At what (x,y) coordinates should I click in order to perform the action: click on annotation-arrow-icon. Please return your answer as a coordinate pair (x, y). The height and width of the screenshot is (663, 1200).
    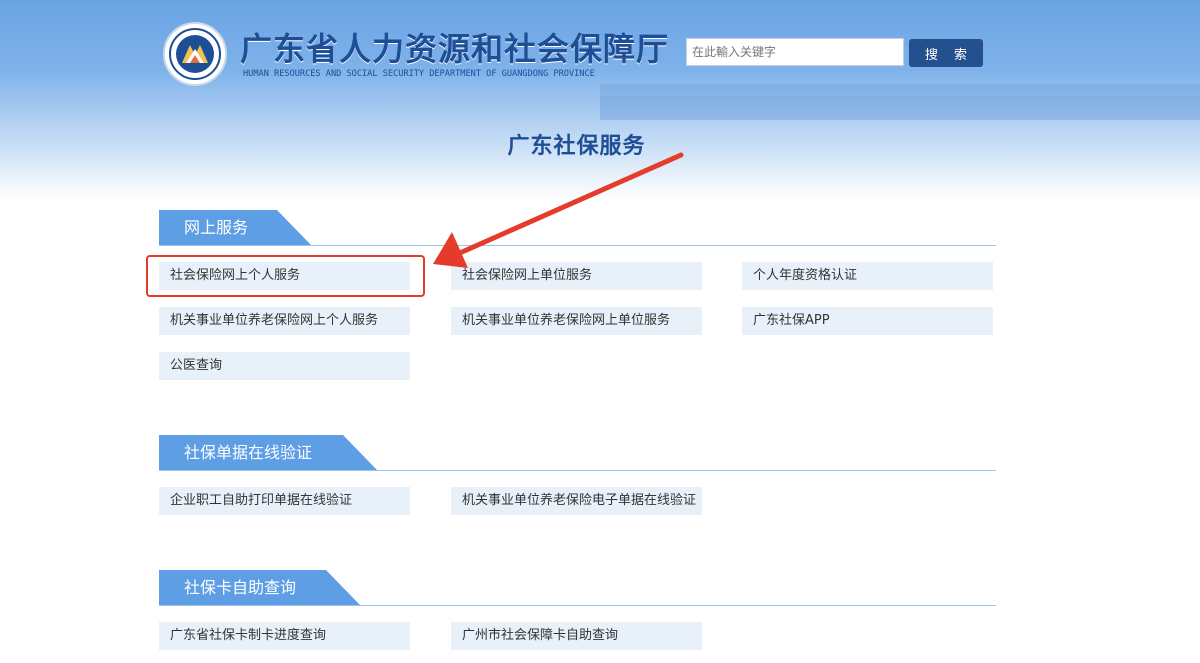
    Looking at the image, I should click on (558, 210).